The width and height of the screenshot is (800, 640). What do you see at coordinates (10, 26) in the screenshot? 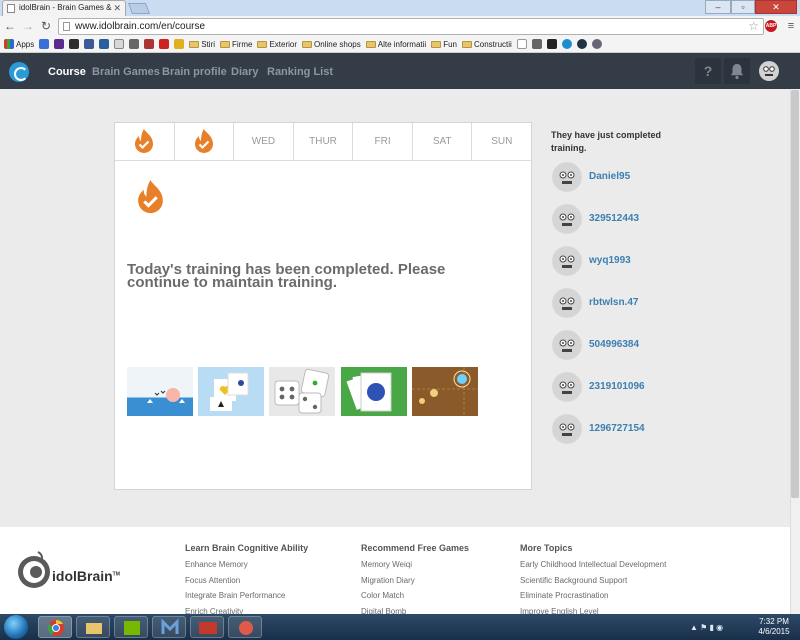
I see `back-icon: ←` at bounding box center [10, 26].